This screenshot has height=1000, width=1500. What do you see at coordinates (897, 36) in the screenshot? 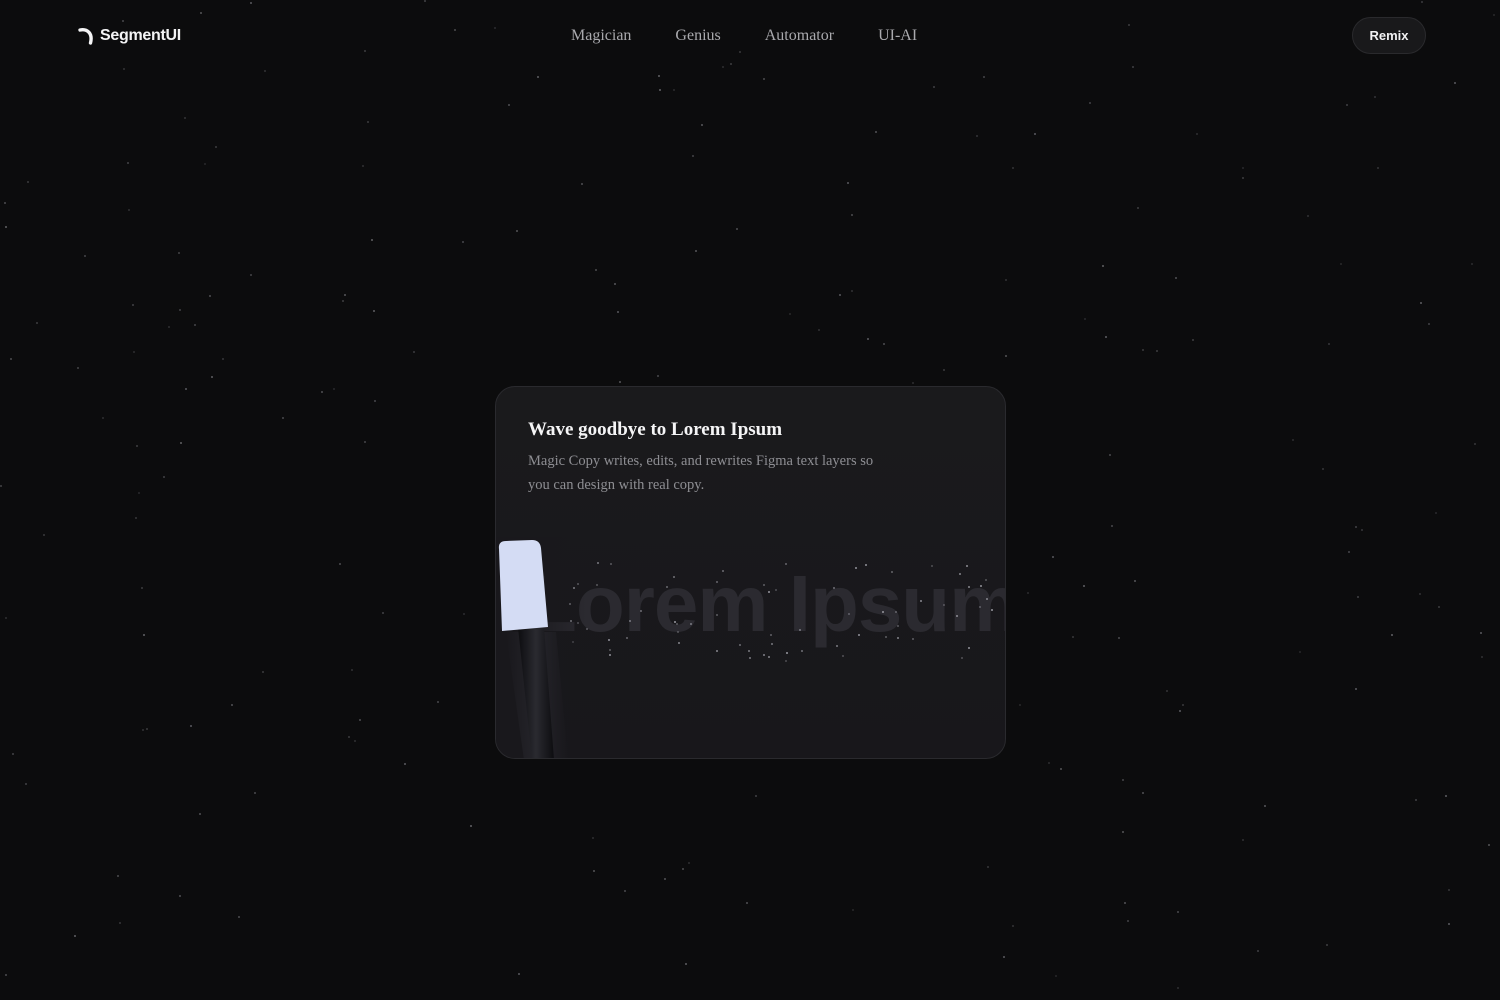
I see `nav-item-ui-ai: UI-AI` at bounding box center [897, 36].